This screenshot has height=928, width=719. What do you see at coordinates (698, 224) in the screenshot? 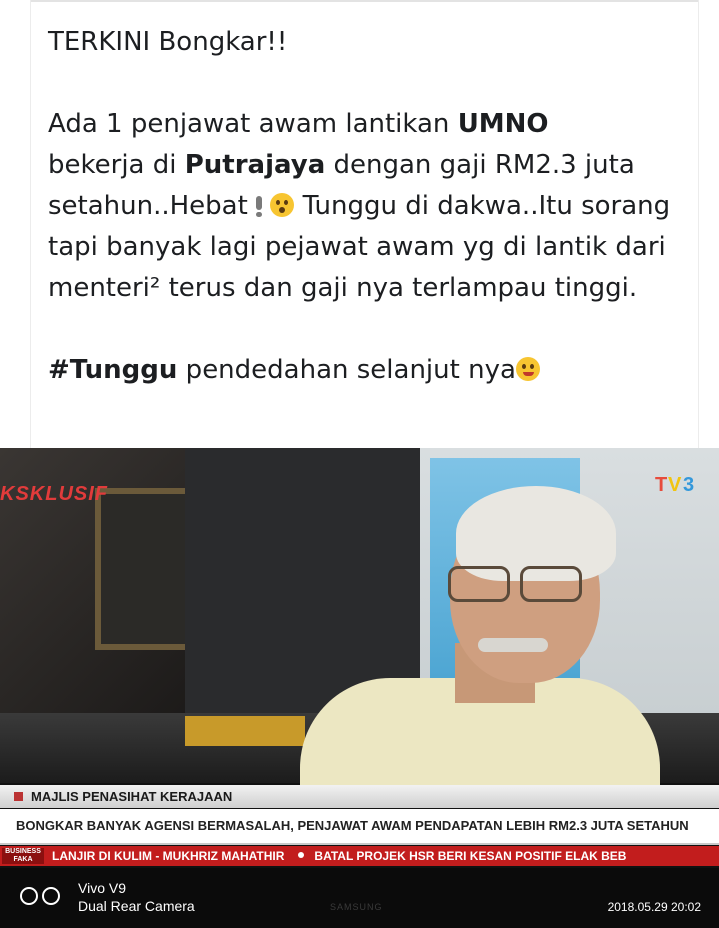
I see `right-border` at bounding box center [698, 224].